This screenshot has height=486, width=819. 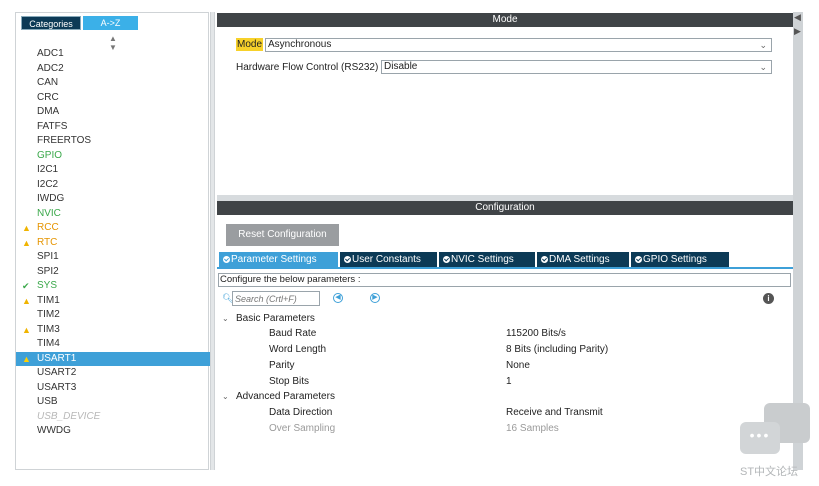 I want to click on peripheral-item-crc: CRC, so click(x=113, y=98).